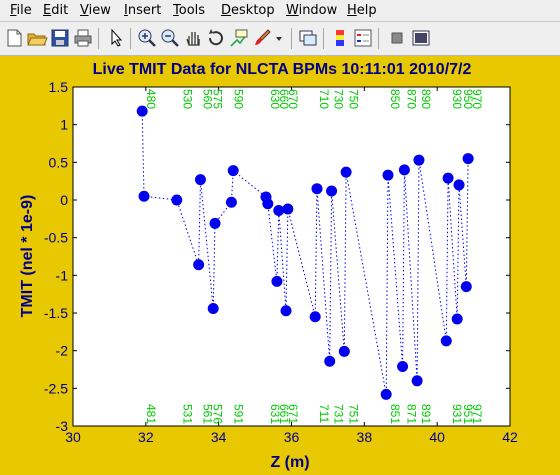  I want to click on bpm-label-bottom: 871, so click(412, 414).